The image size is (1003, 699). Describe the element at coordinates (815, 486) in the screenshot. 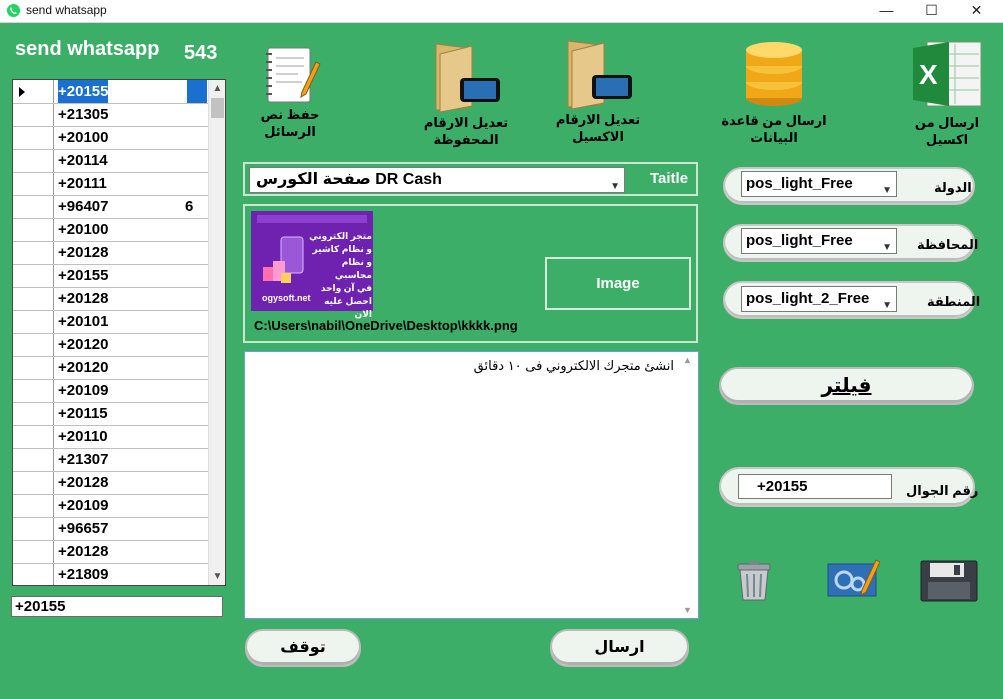

I see `mobile-number-input: +20155` at that location.